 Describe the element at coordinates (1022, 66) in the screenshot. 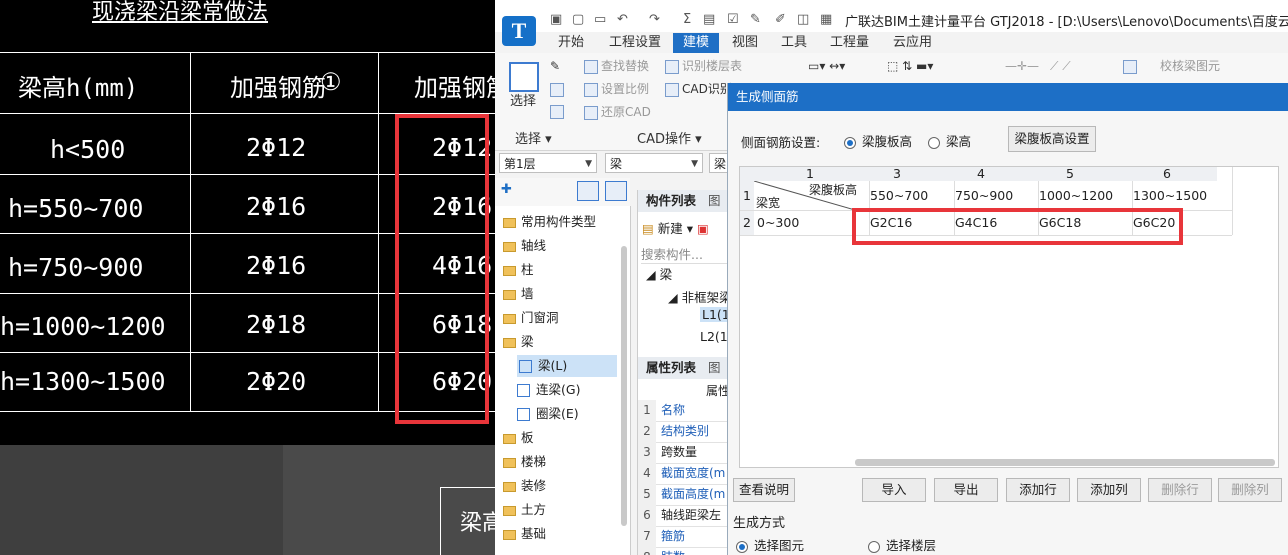

I see `crosshair-icon: —✛—` at that location.